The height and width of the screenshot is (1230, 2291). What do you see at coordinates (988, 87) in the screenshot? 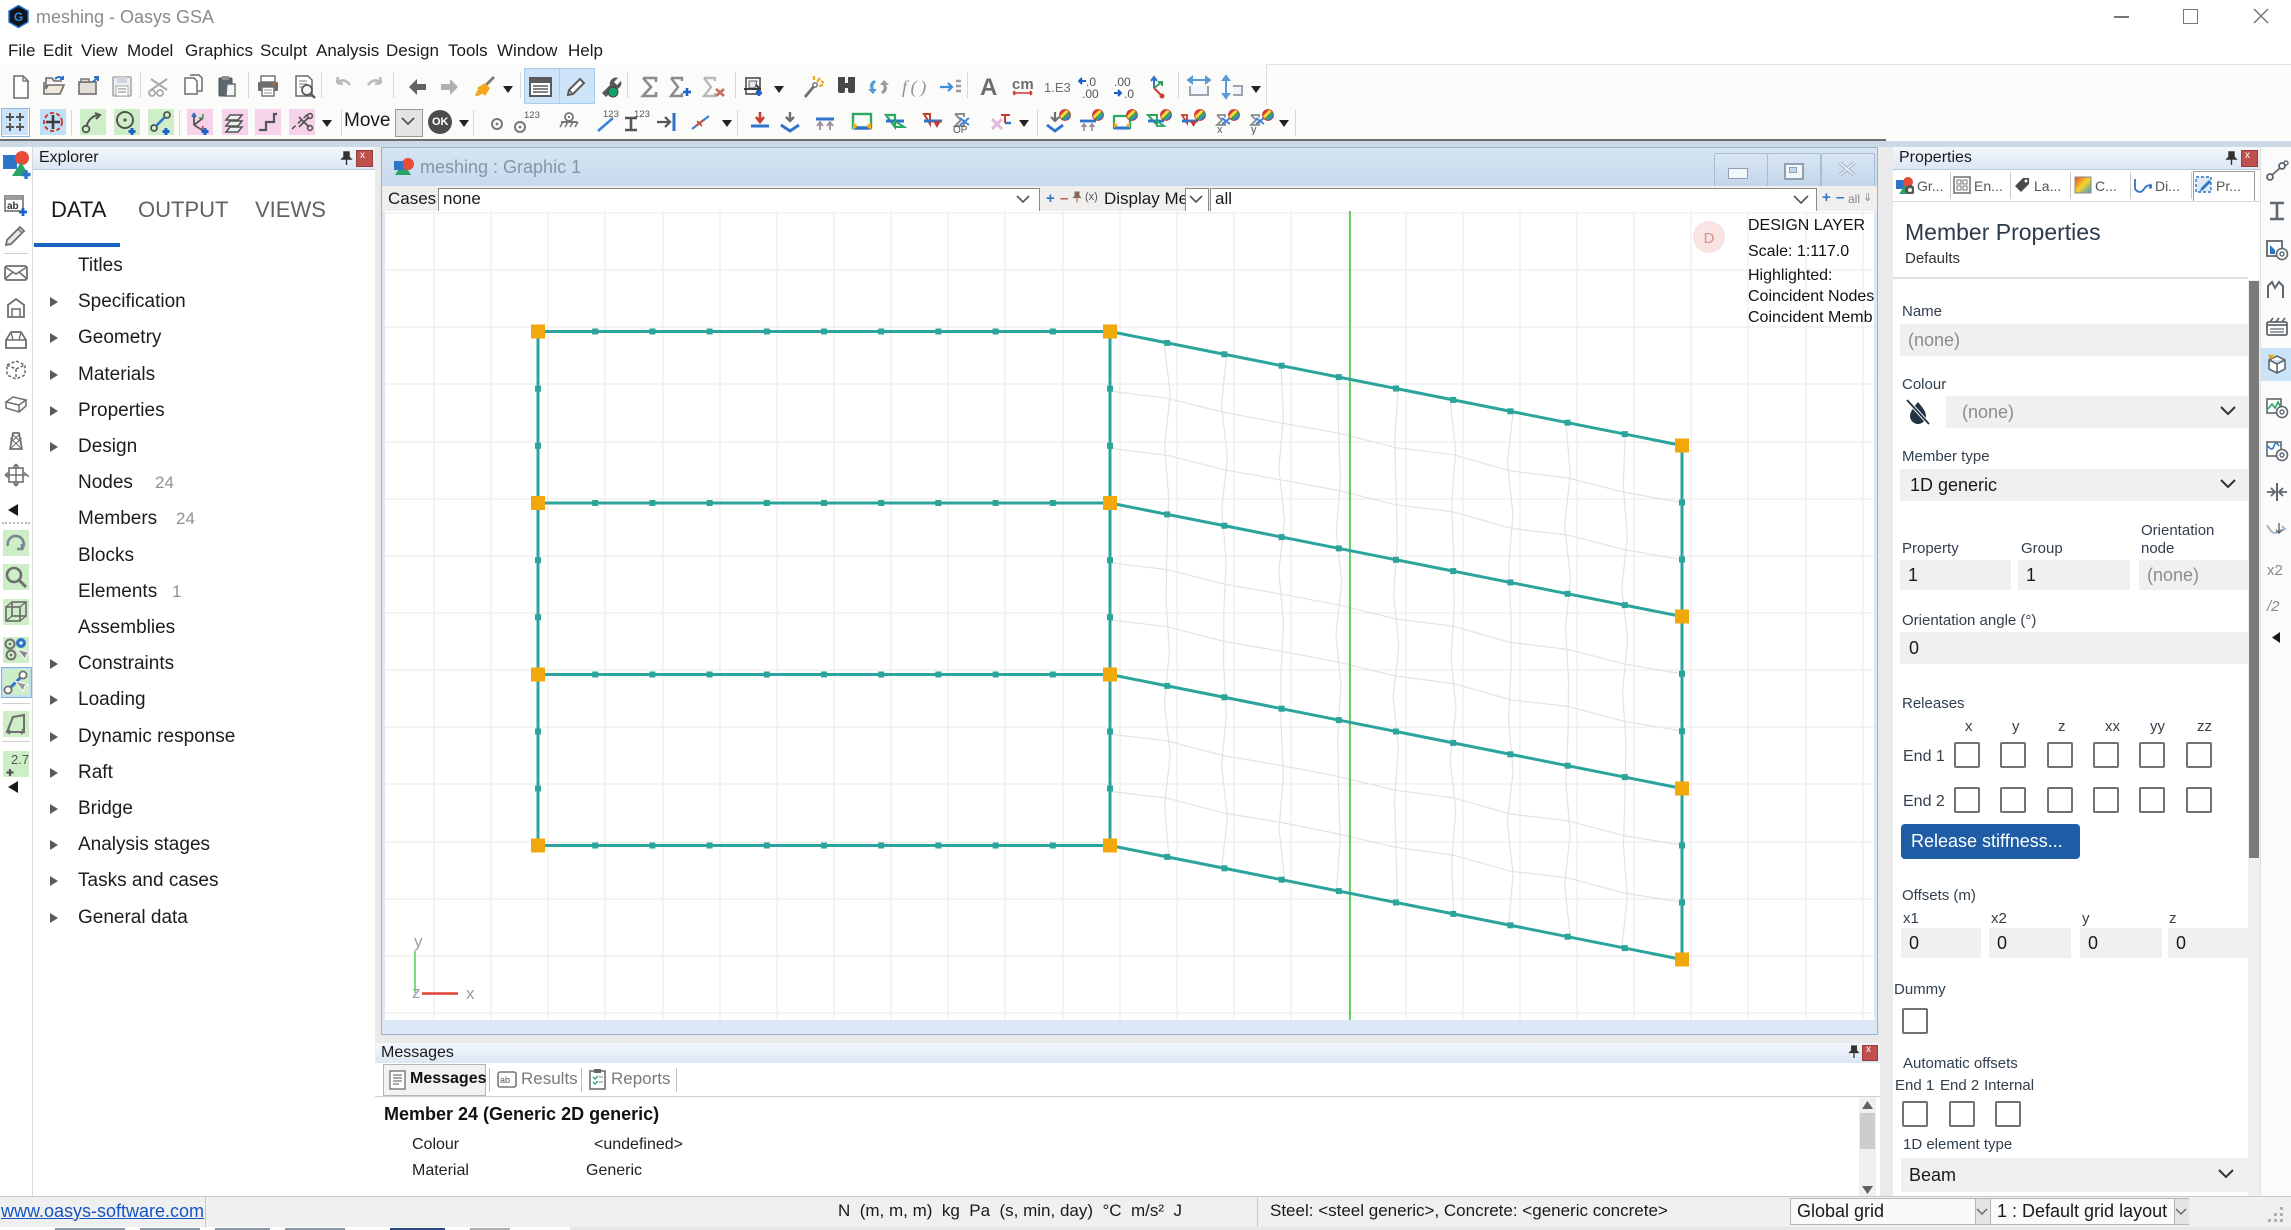
I see `svg-text: A` at bounding box center [988, 87].